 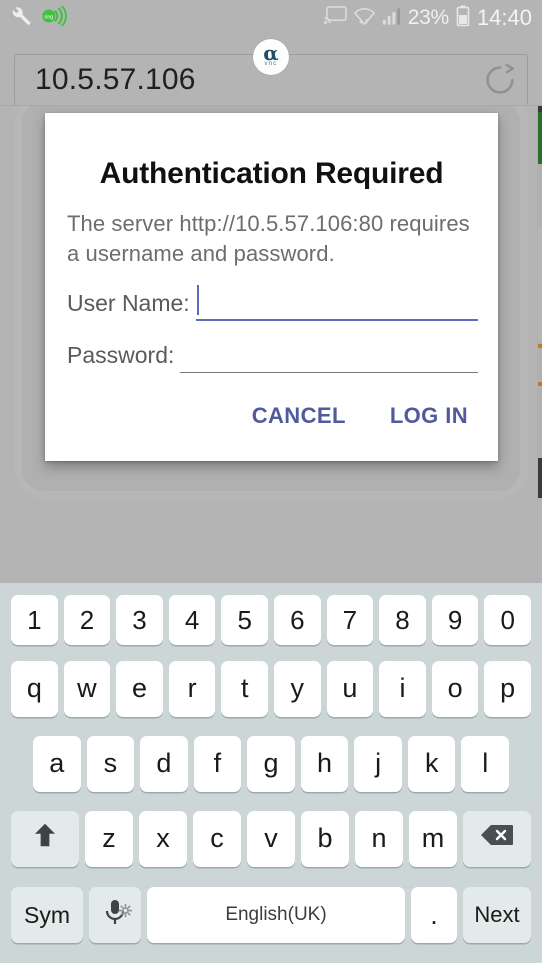 What do you see at coordinates (379, 838) in the screenshot?
I see `key-n: n` at bounding box center [379, 838].